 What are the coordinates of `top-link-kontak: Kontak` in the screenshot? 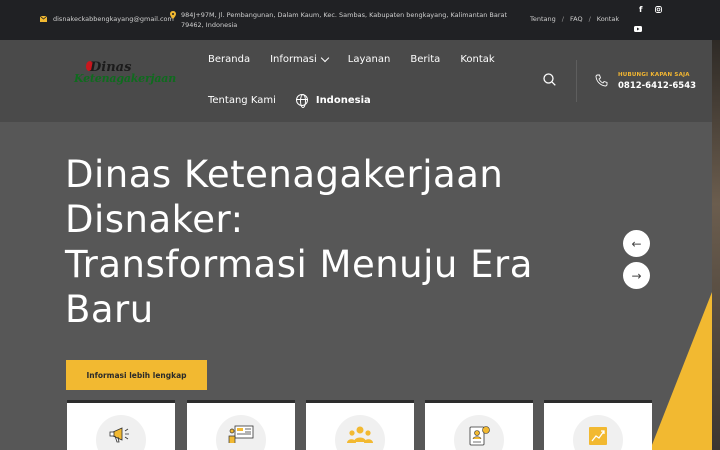 It's located at (608, 19).